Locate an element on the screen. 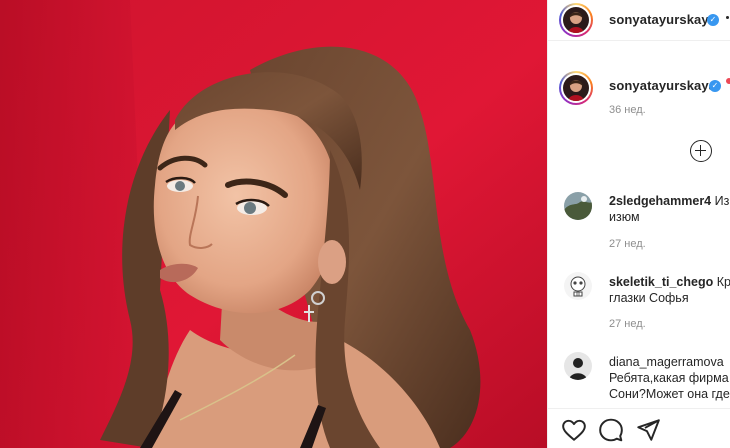 The height and width of the screenshot is (448, 730). caption-username: sonyatayurskaya is located at coordinates (662, 85).